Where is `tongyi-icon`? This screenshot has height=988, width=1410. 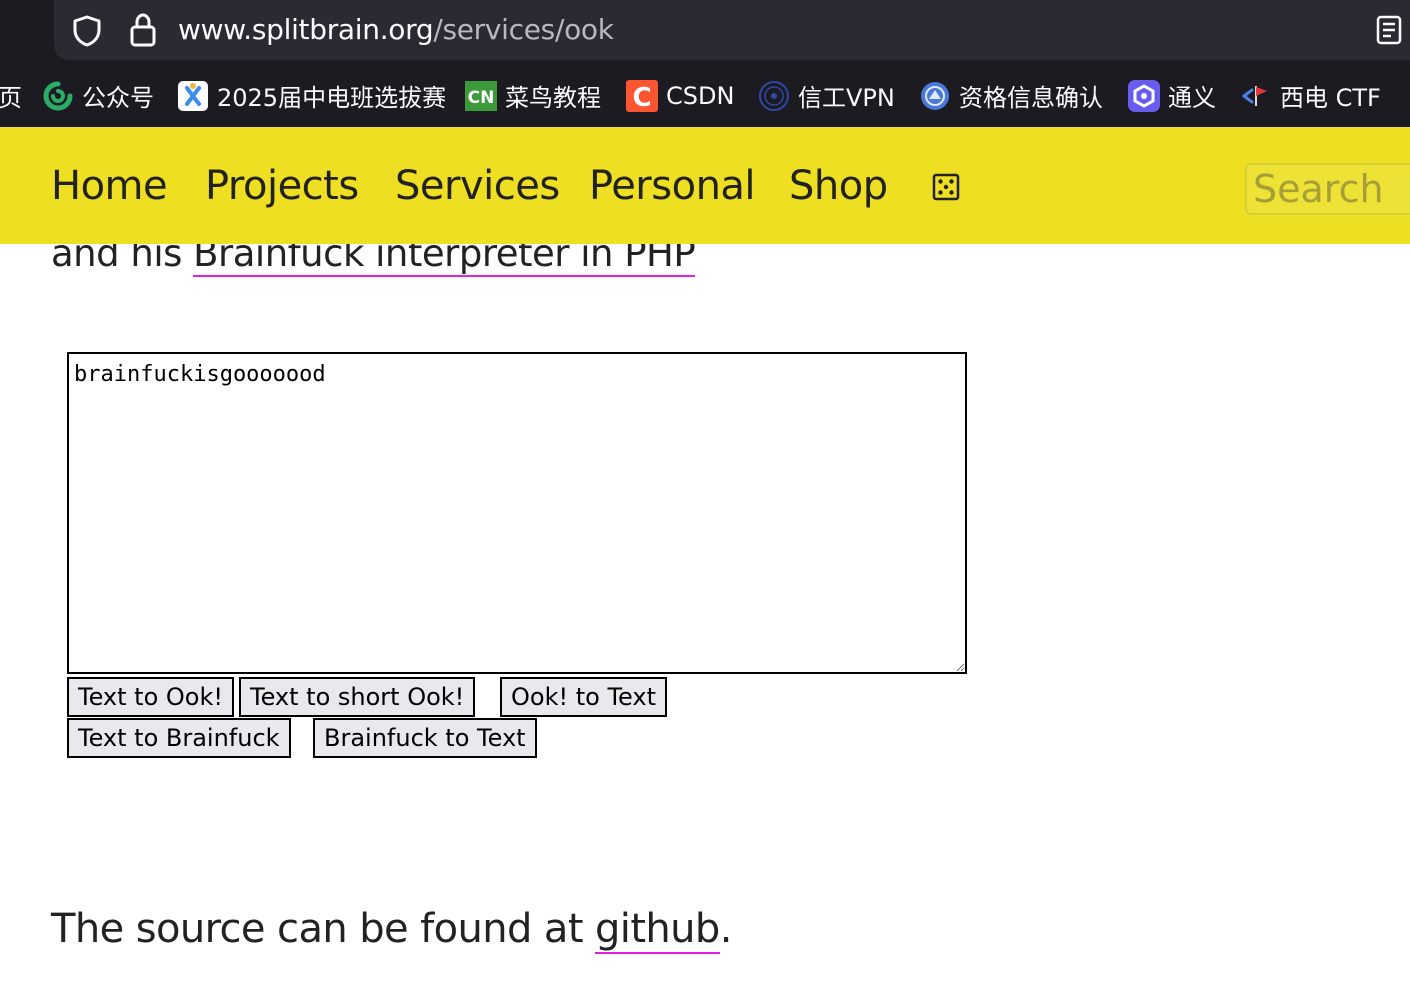
tongyi-icon is located at coordinates (1144, 95).